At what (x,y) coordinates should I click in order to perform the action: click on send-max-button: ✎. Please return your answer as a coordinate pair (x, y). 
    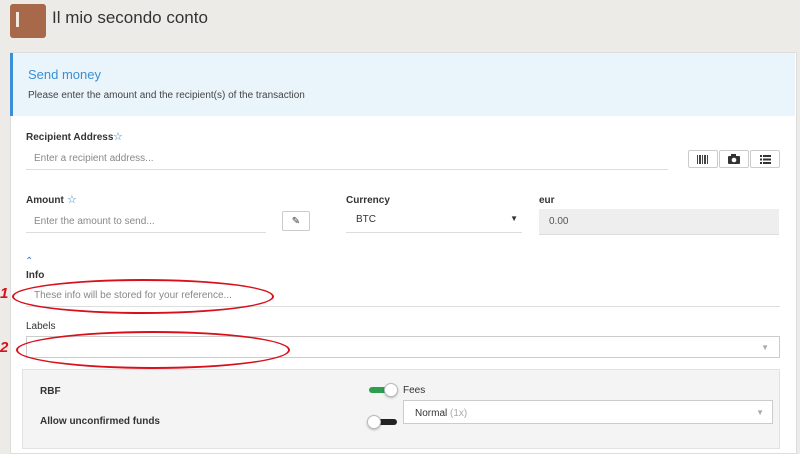
    Looking at the image, I should click on (296, 221).